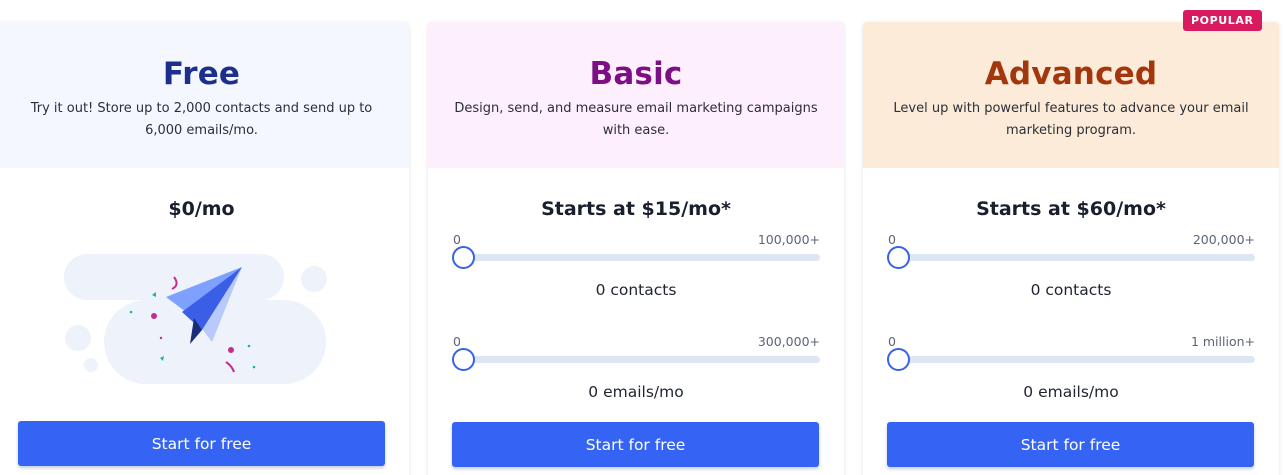 The width and height of the screenshot is (1283, 475). What do you see at coordinates (1071, 380) in the screenshot?
I see `emails-slider: 0 1 million+ 0 emails/mo` at bounding box center [1071, 380].